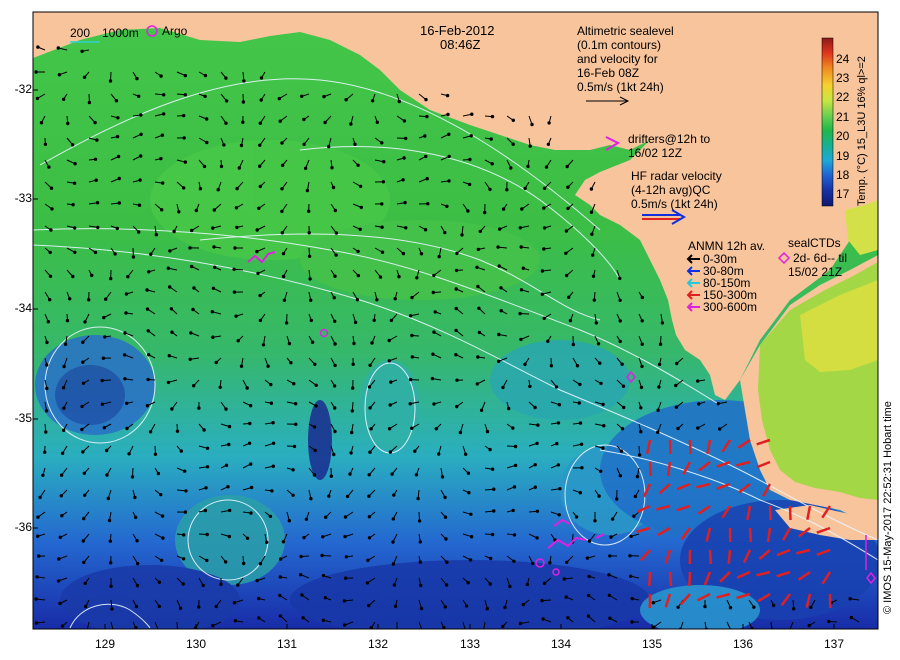 This screenshot has width=900, height=660. Describe the element at coordinates (669, 139) in the screenshot. I see `drifters-line-1: drifters@12h to` at that location.